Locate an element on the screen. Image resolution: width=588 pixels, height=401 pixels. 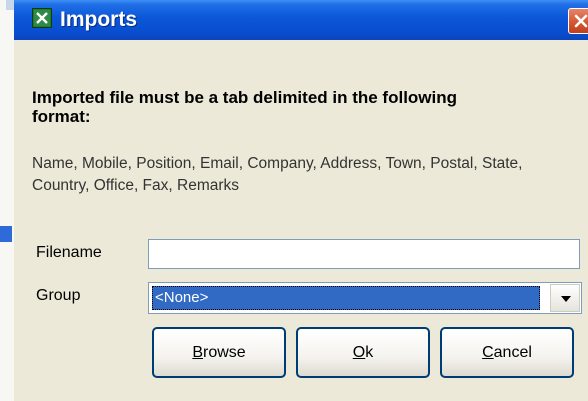
ok-button: Ok is located at coordinates (363, 352).